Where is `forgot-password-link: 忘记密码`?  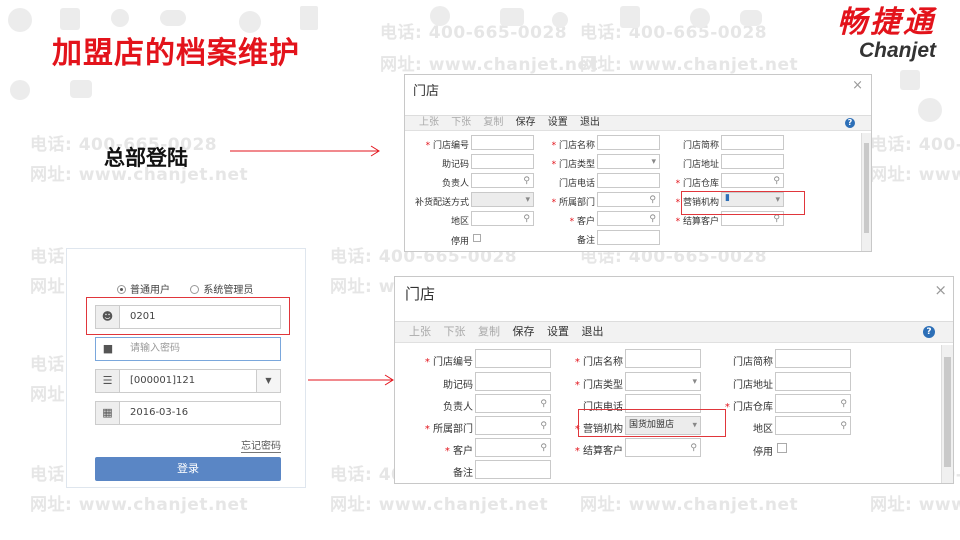 forgot-password-link: 忘记密码 is located at coordinates (261, 445).